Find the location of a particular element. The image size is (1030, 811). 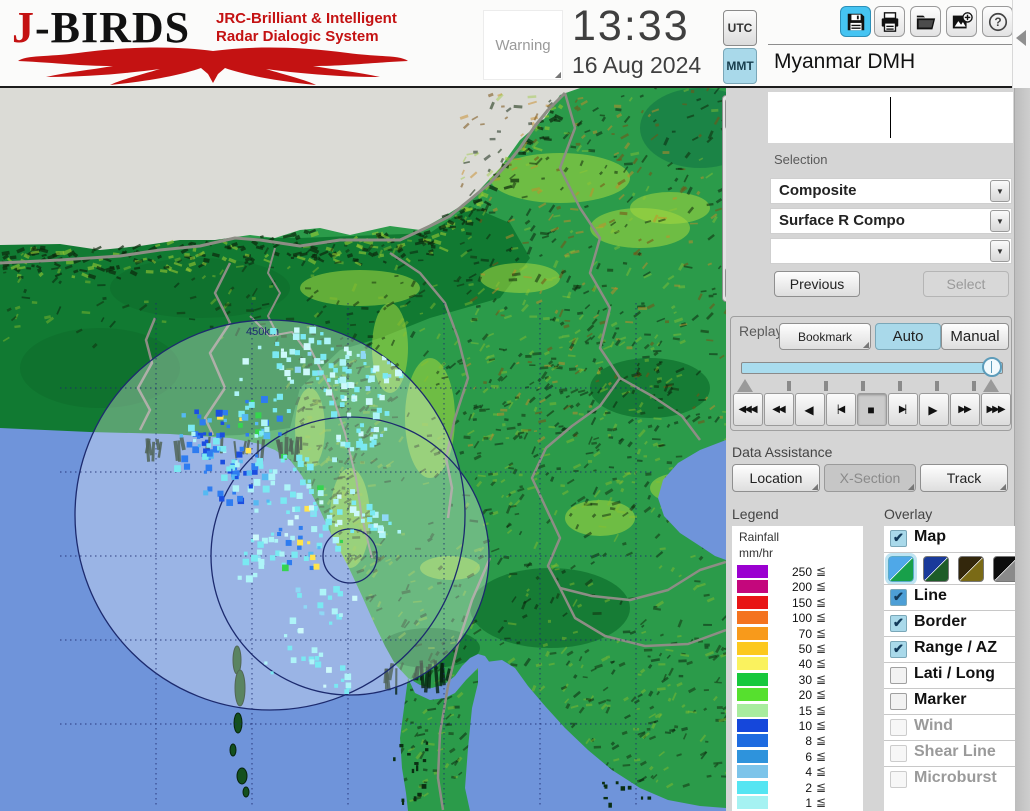

save-icon is located at coordinates (855, 21).